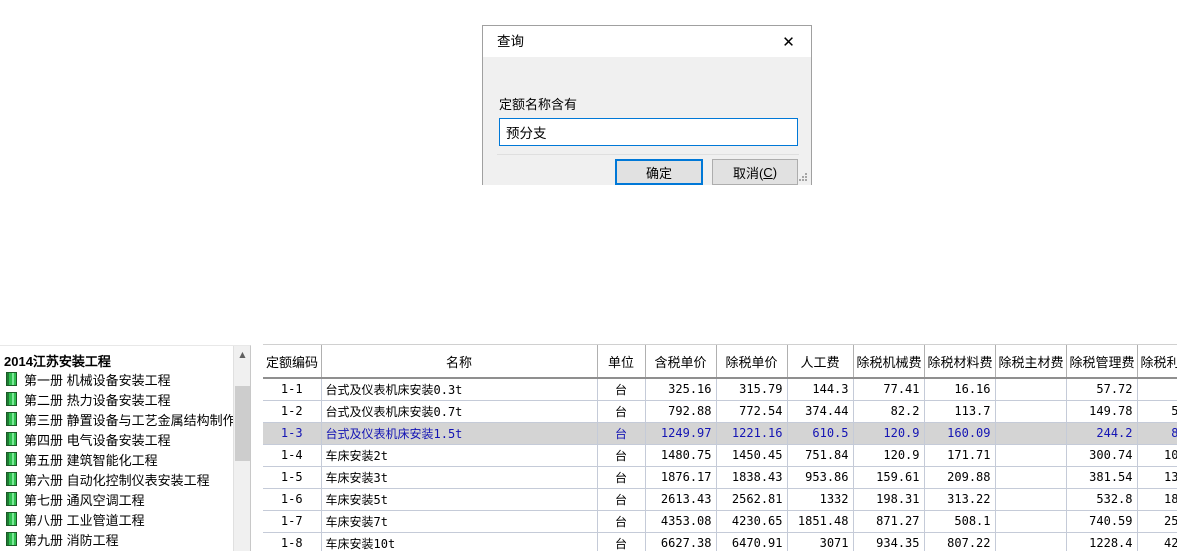 Image resolution: width=1177 pixels, height=551 pixels. What do you see at coordinates (84, 520) in the screenshot?
I see `tree-item-label: 第八册 工业管道工程` at bounding box center [84, 520].